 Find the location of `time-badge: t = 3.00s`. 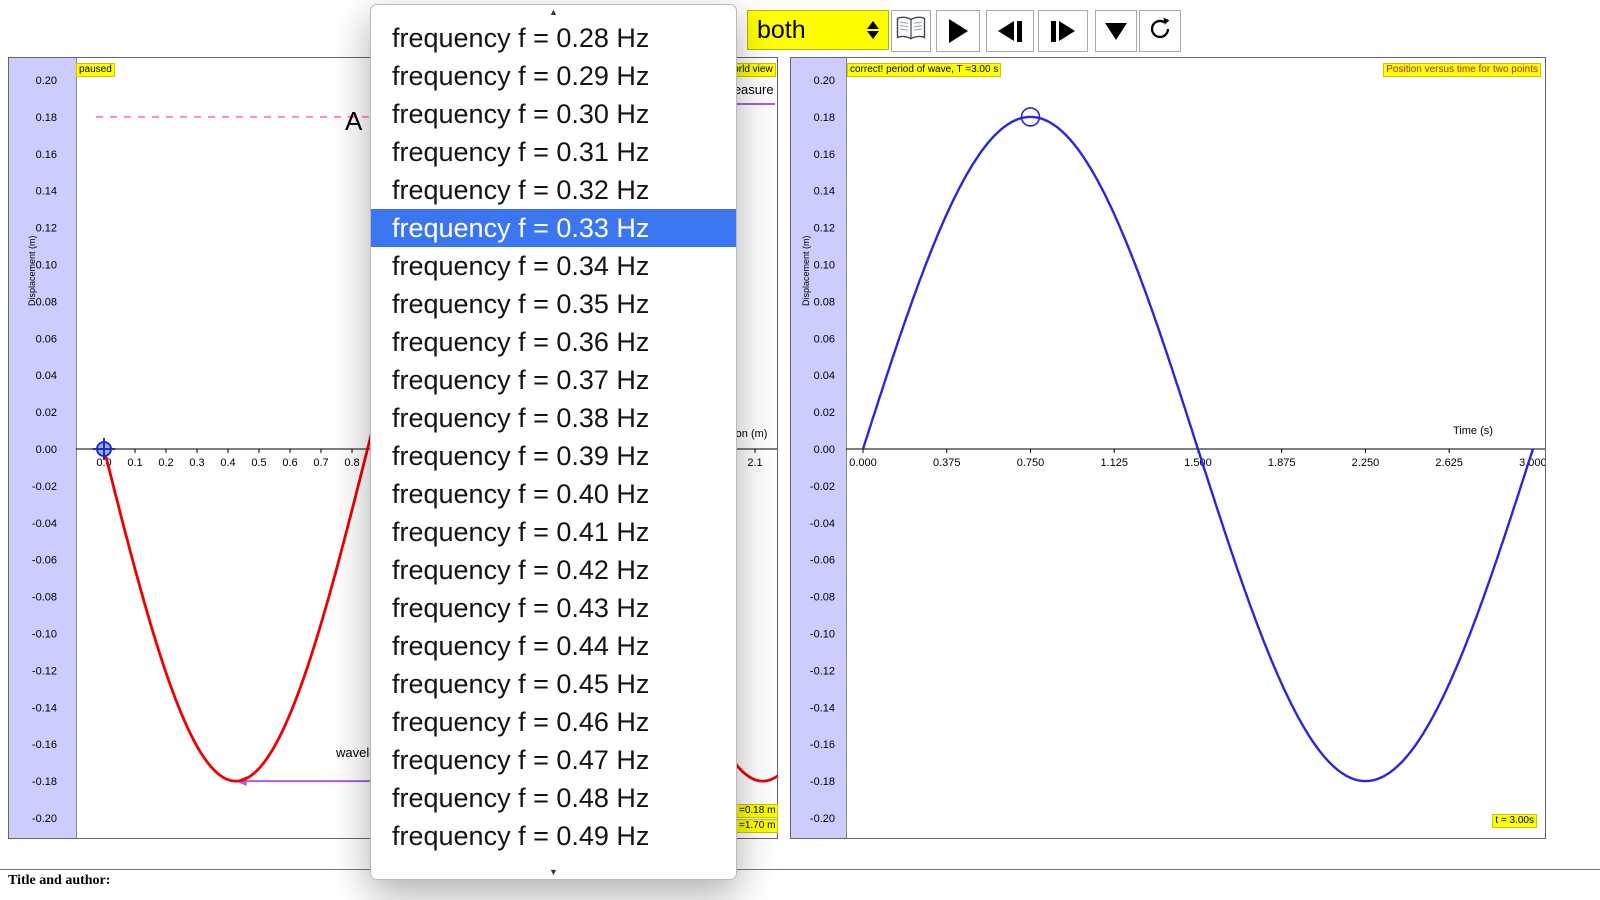

time-badge: t = 3.00s is located at coordinates (1514, 821).